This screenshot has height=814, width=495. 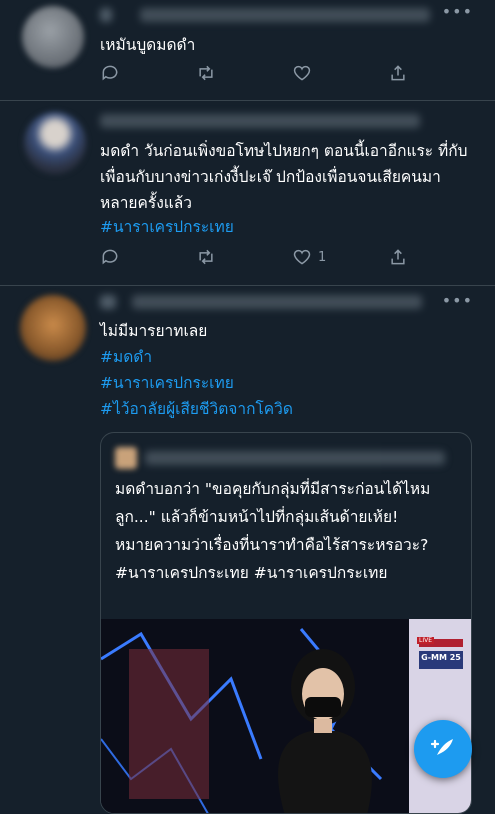 I want to click on quoted-avatar, so click(x=126, y=458).